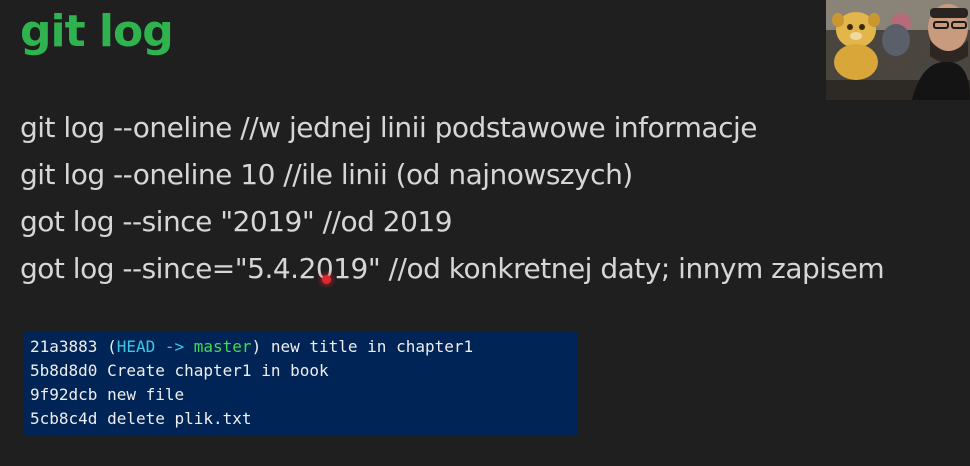 Image resolution: width=970 pixels, height=466 pixels. I want to click on terminal-line: 9f92dcb new file, so click(107, 394).